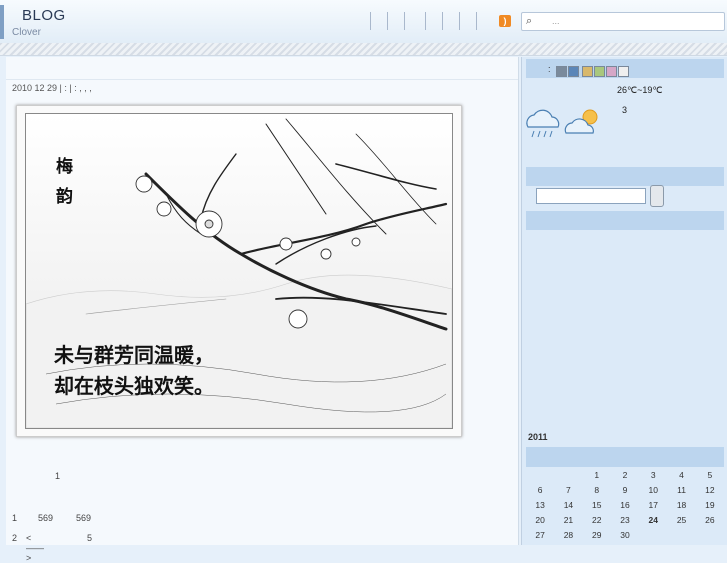 The width and height of the screenshot is (727, 563). Describe the element at coordinates (599, 71) in the screenshot. I see `theme-swatch-green` at that location.